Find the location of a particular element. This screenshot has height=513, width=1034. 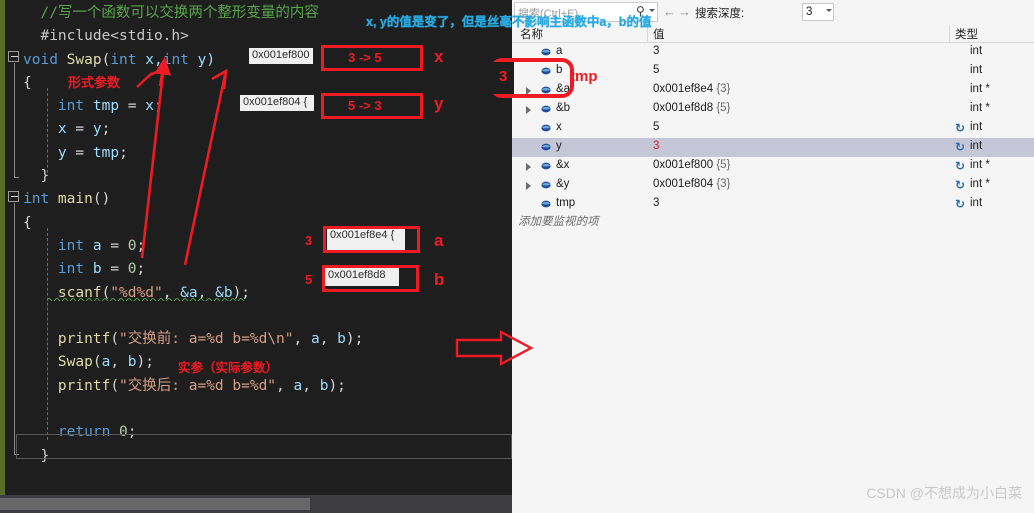

watch-row: y 3 ↻ int is located at coordinates (773, 147).